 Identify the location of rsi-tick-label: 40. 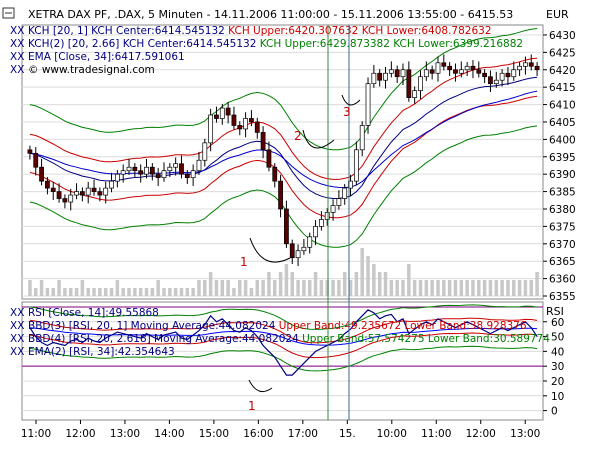
(557, 352).